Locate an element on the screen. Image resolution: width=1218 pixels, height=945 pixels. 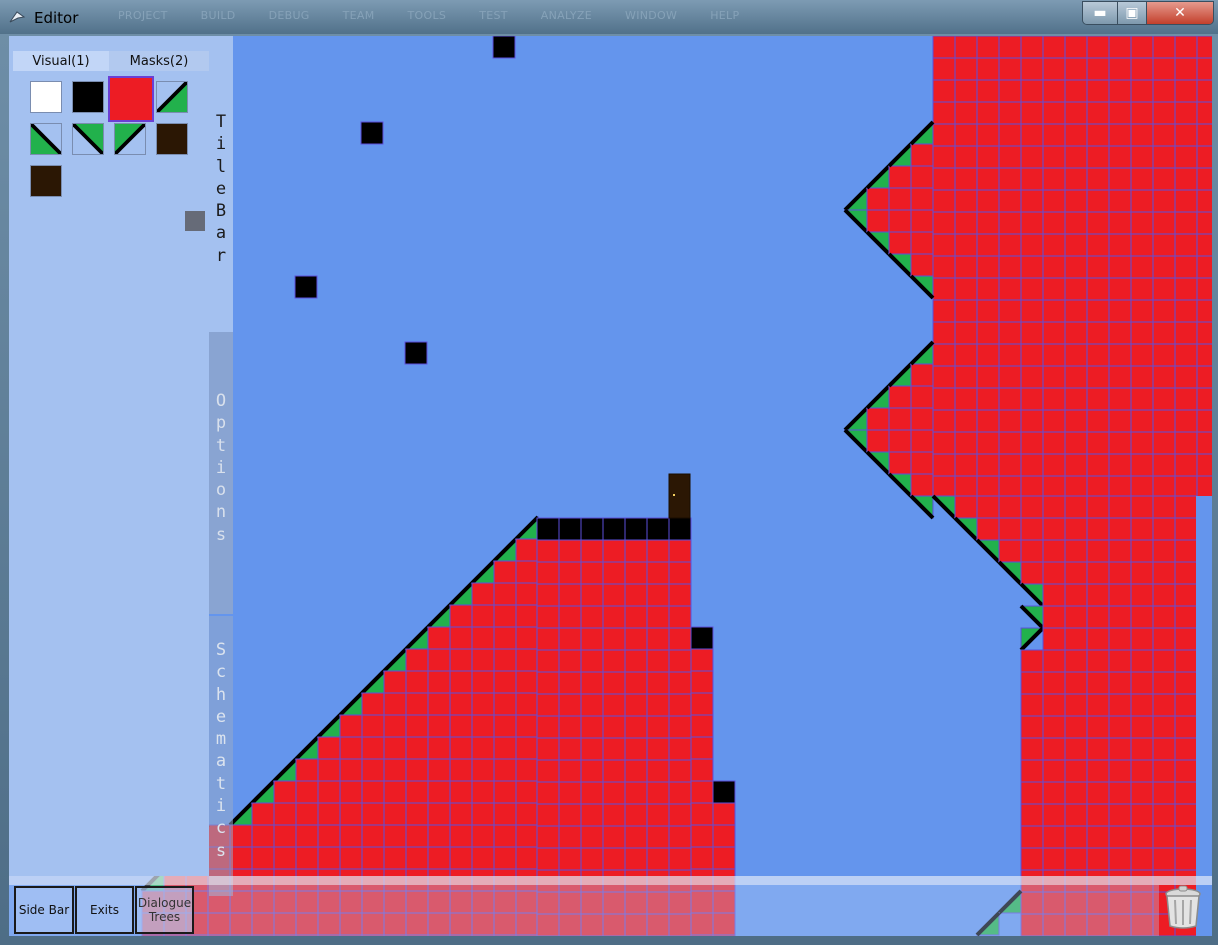
vtab-letter: s is located at coordinates (221, 850).